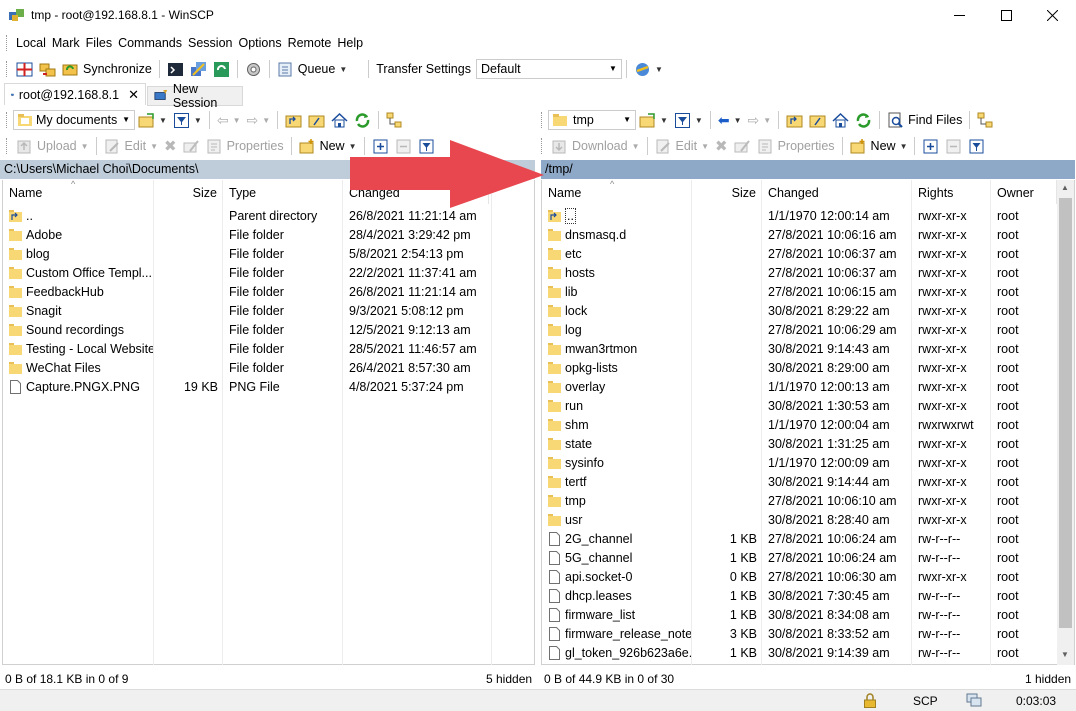 This screenshot has height=711, width=1076. I want to click on menu-session: Session, so click(210, 43).